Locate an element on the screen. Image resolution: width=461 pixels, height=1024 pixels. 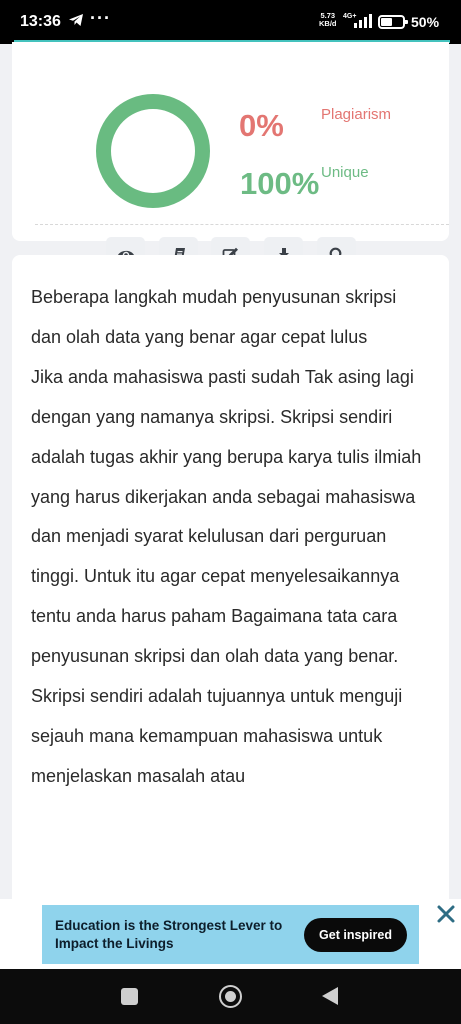
system-nav-bar is located at coordinates (230, 996).